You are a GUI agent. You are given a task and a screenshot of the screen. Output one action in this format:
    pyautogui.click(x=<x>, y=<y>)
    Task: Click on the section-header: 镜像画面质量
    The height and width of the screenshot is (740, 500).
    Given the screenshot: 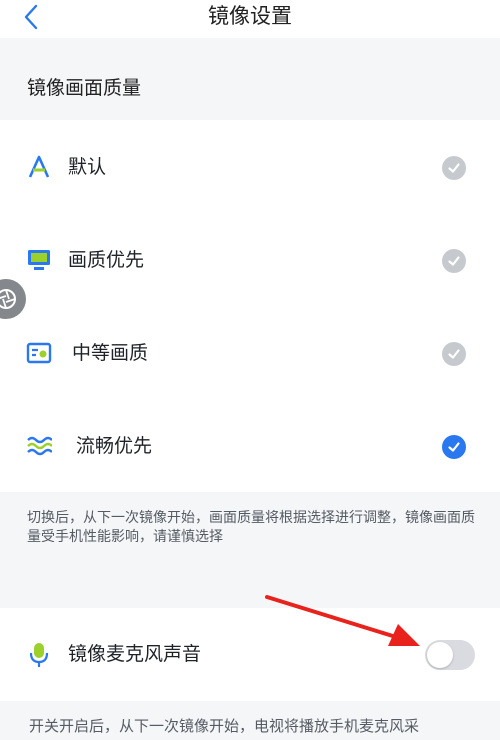 What is the action you would take?
    pyautogui.click(x=250, y=79)
    